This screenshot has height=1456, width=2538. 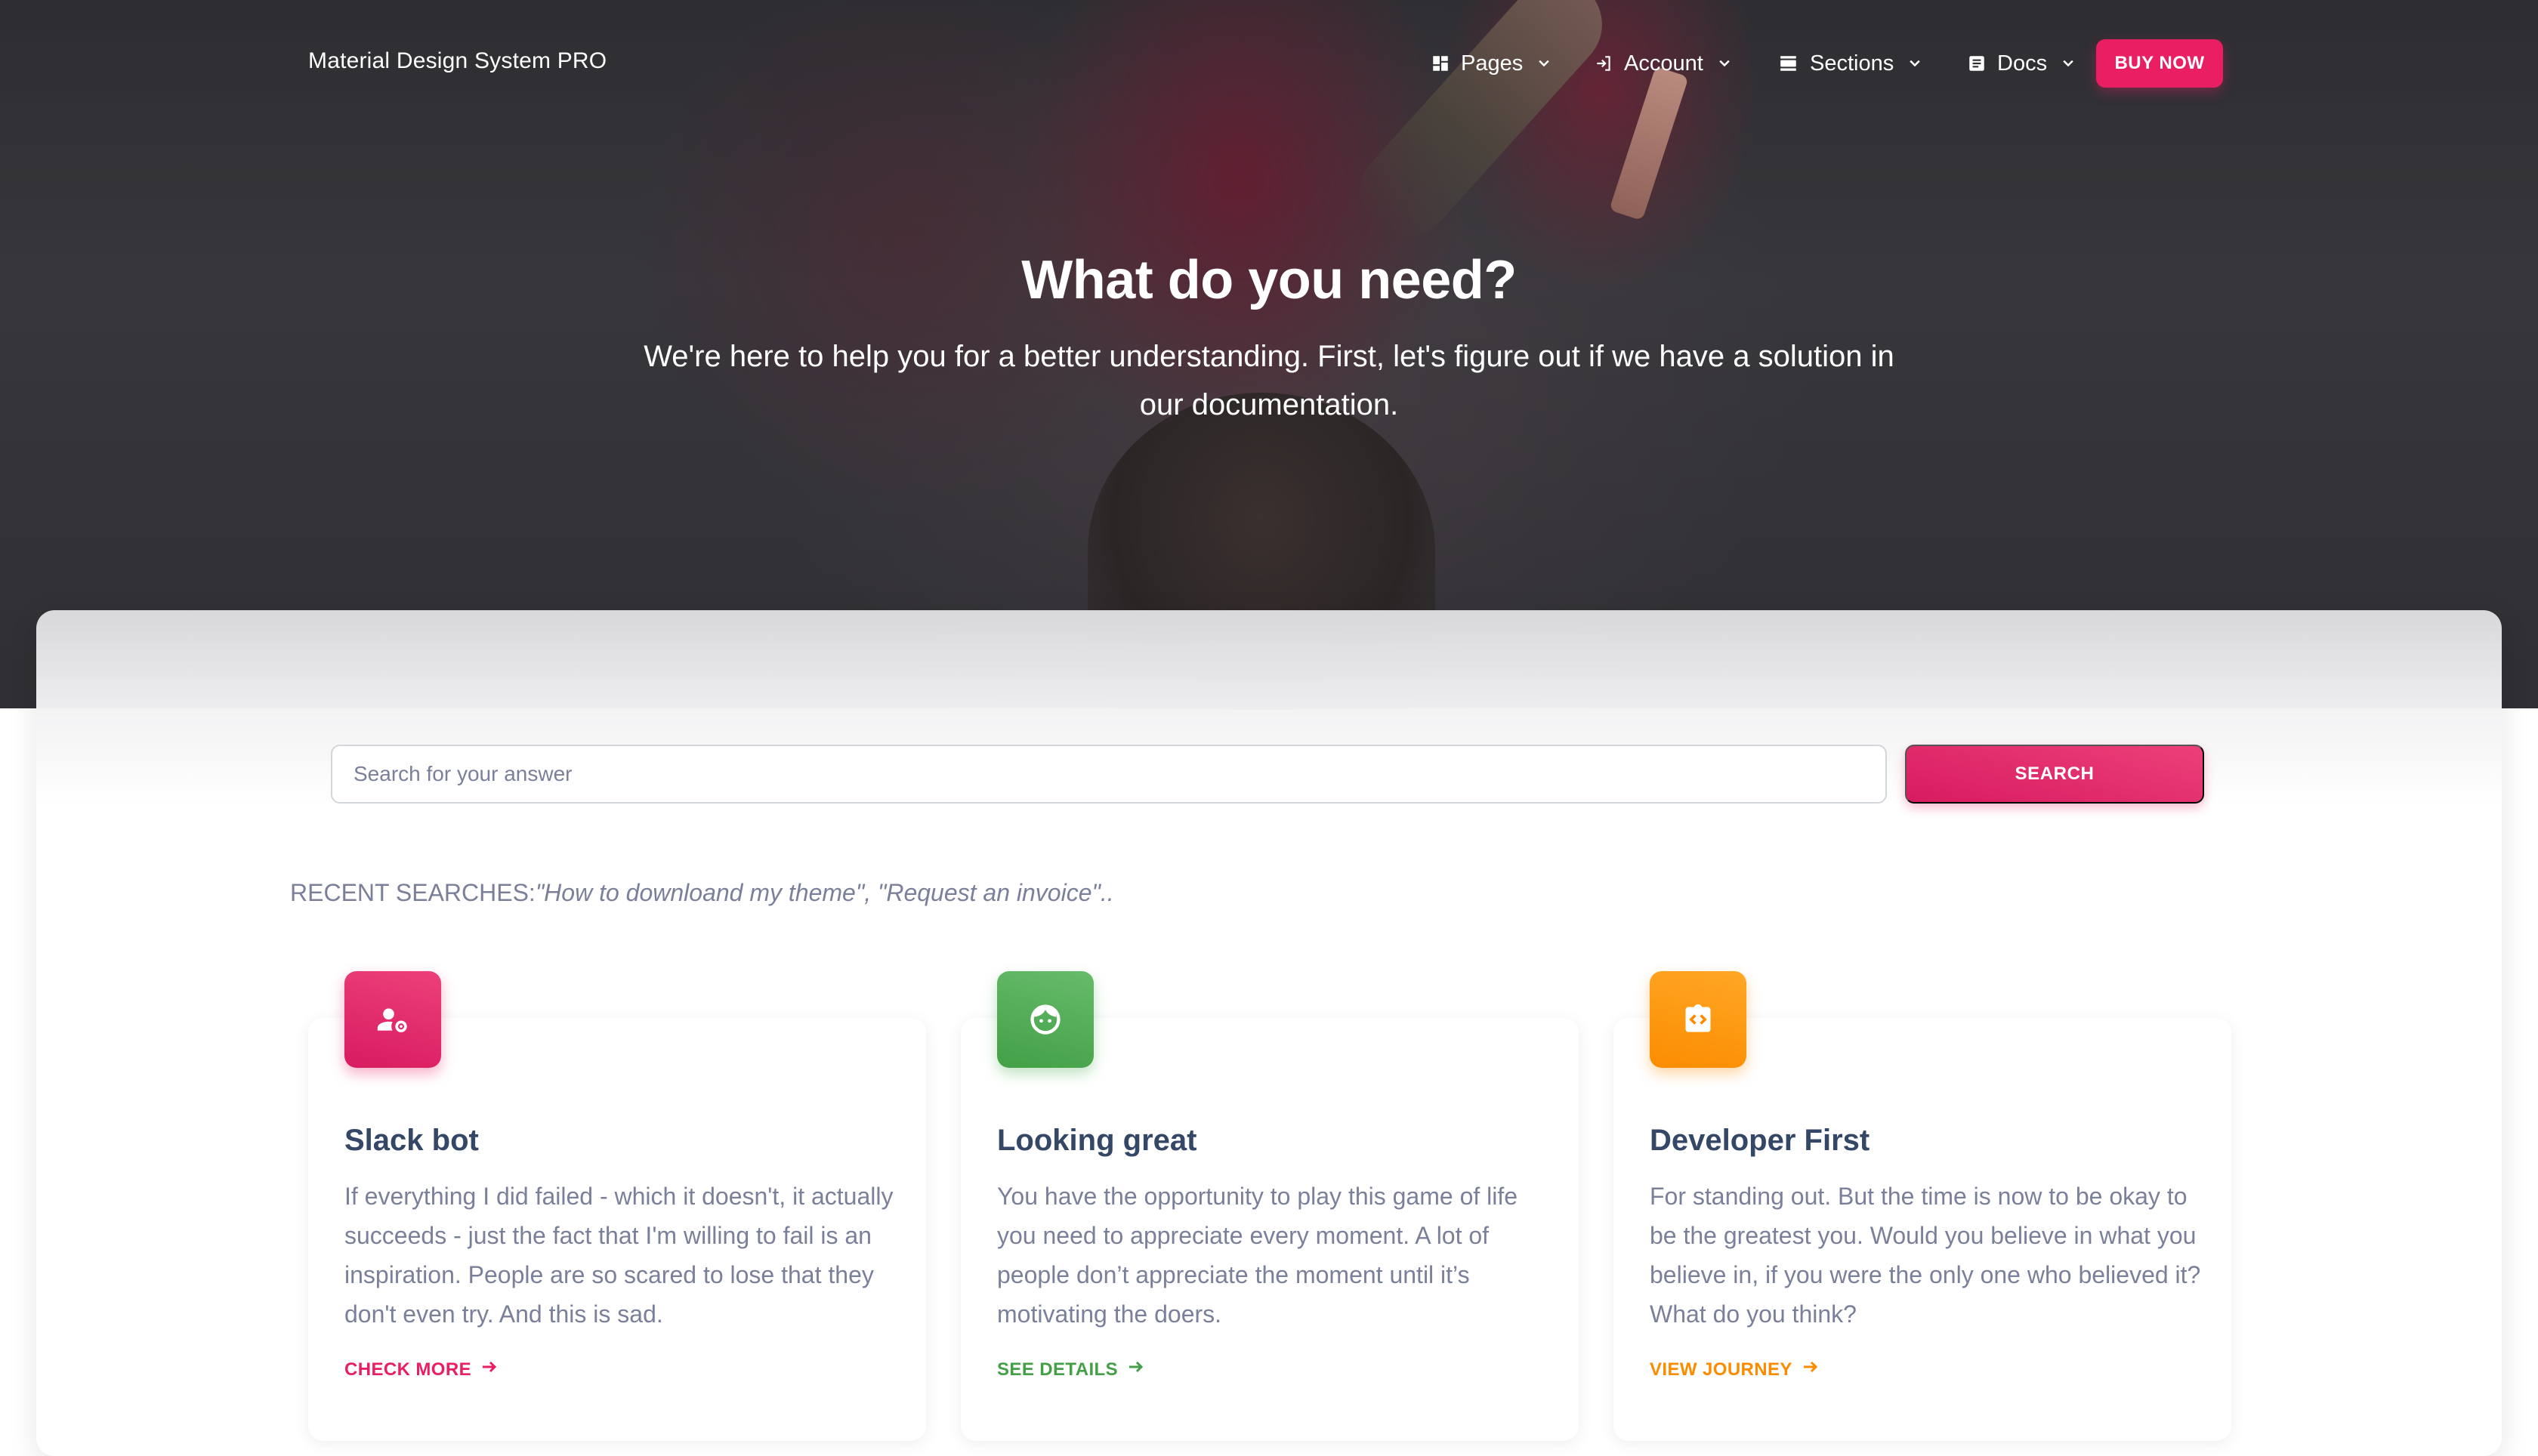 I want to click on nav-item-label: Pages, so click(x=1492, y=63).